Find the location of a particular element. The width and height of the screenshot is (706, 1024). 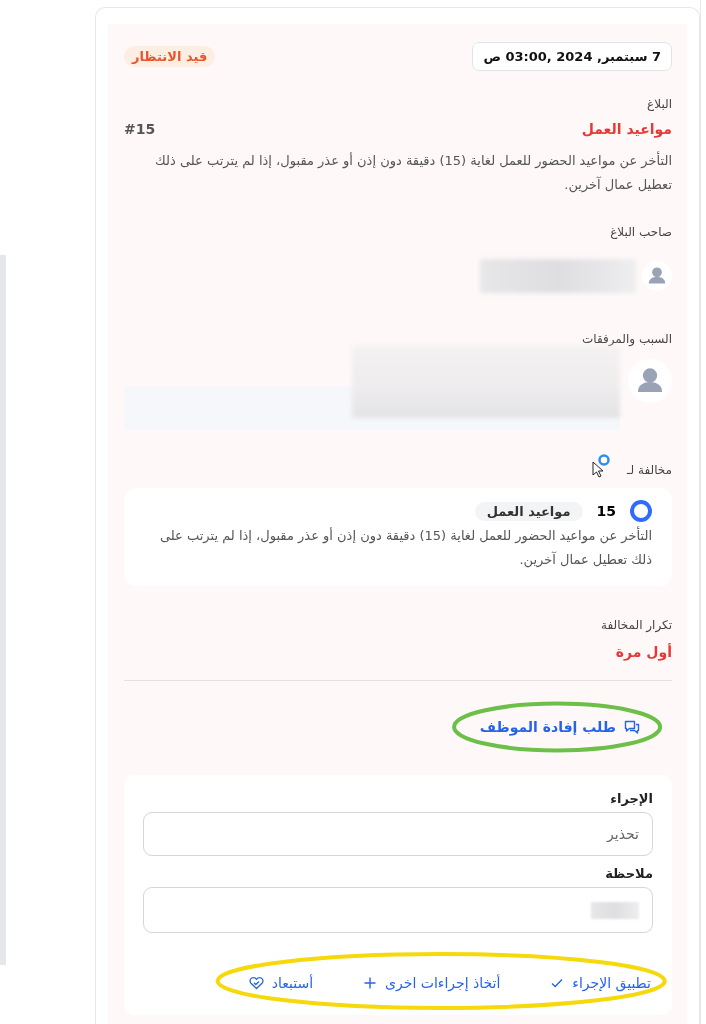

section-label: السبب والمرفقات is located at coordinates (626, 339).